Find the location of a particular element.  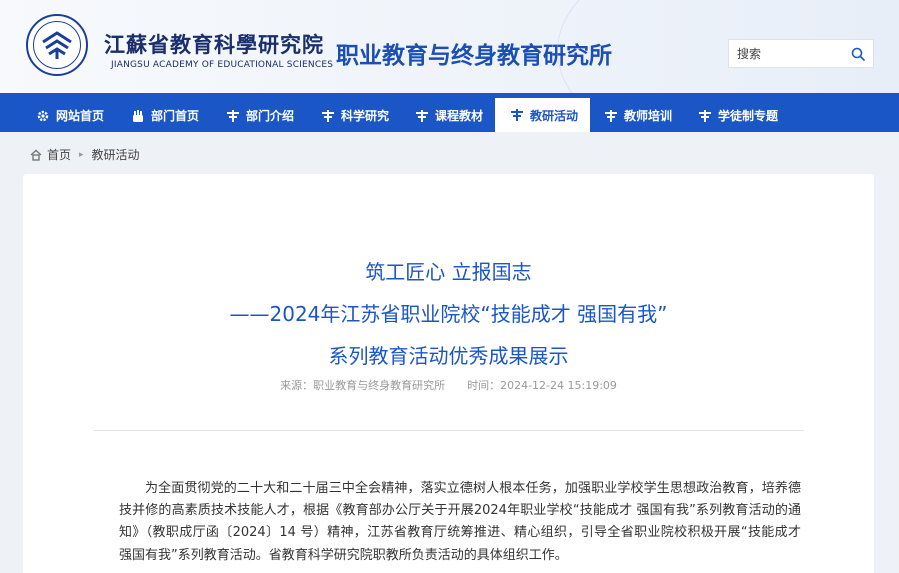

logo-chinese-name: 江蘇省教育科學研究院 is located at coordinates (214, 44).